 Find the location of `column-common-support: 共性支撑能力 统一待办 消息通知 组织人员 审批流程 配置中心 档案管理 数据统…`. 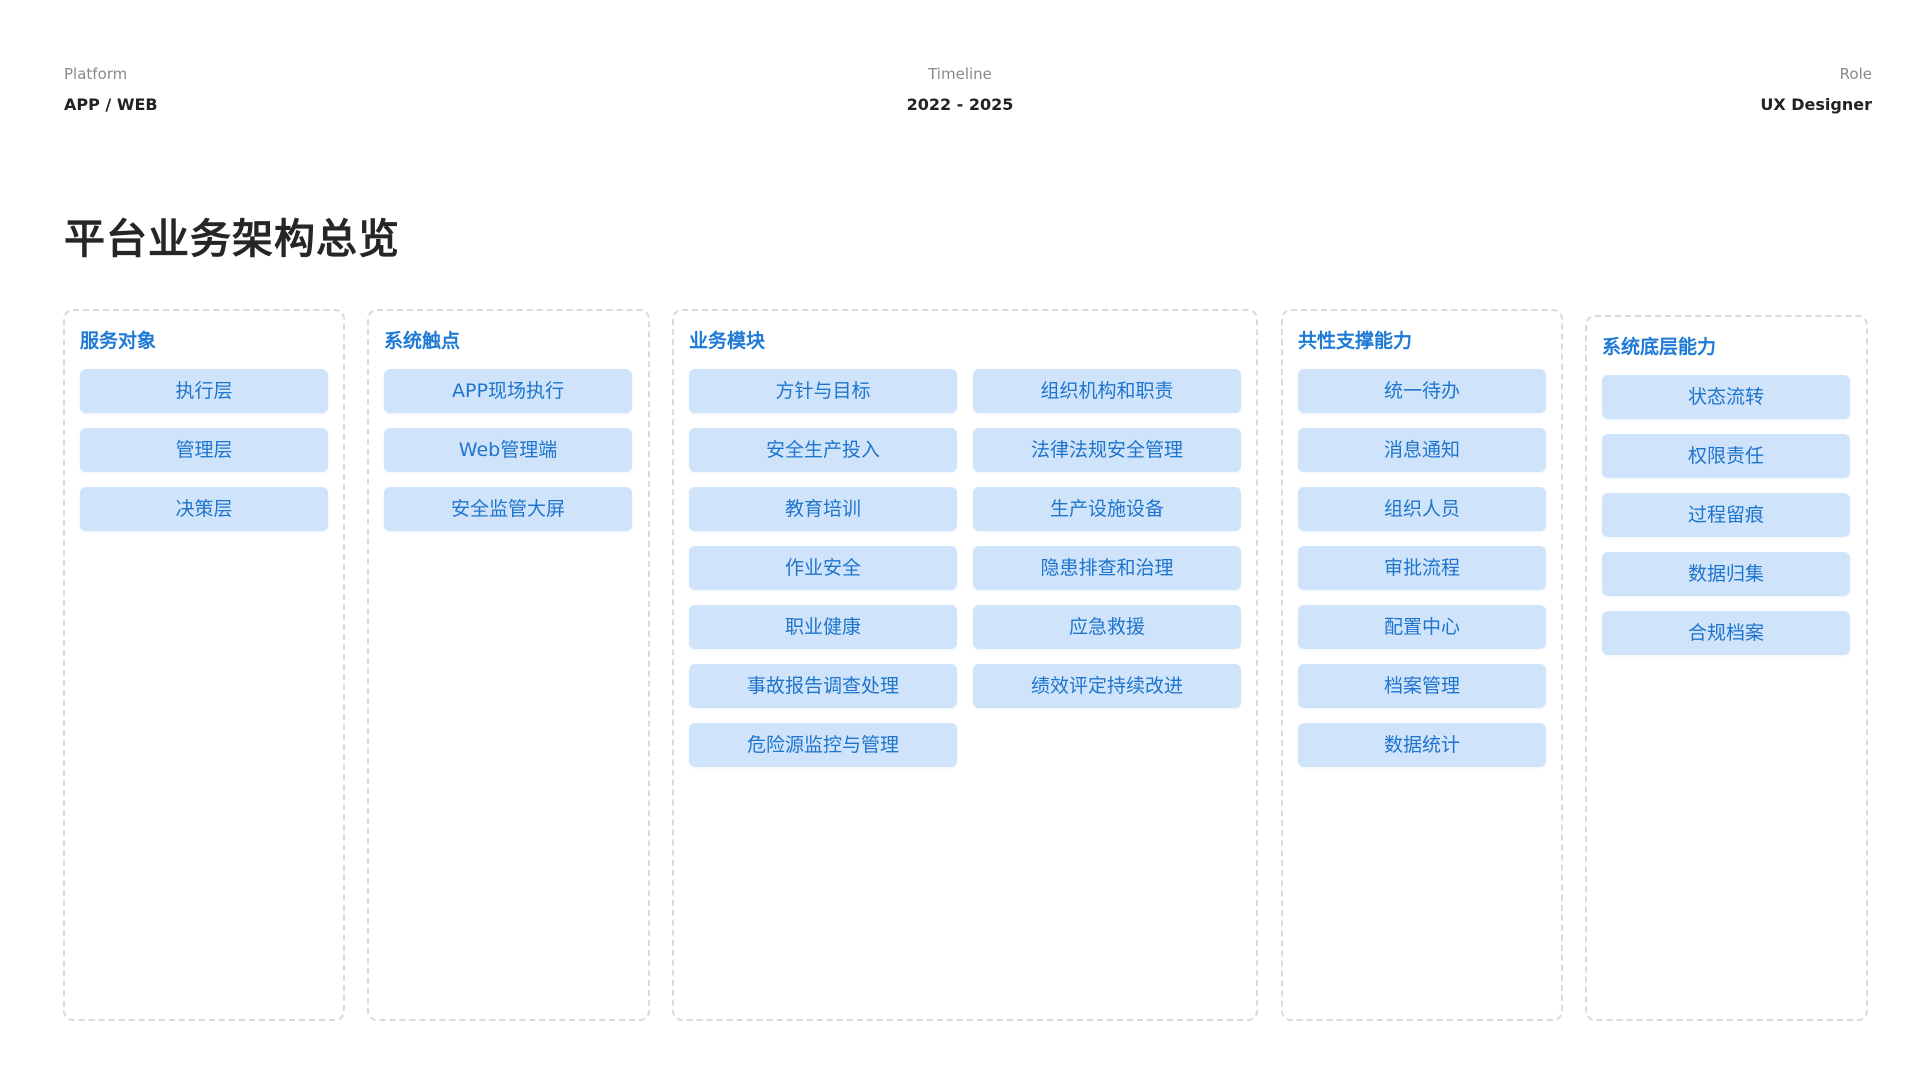

column-common-support: 共性支撑能力 统一待办 消息通知 组织人员 审批流程 配置中心 档案管理 数据统… is located at coordinates (1422, 665).